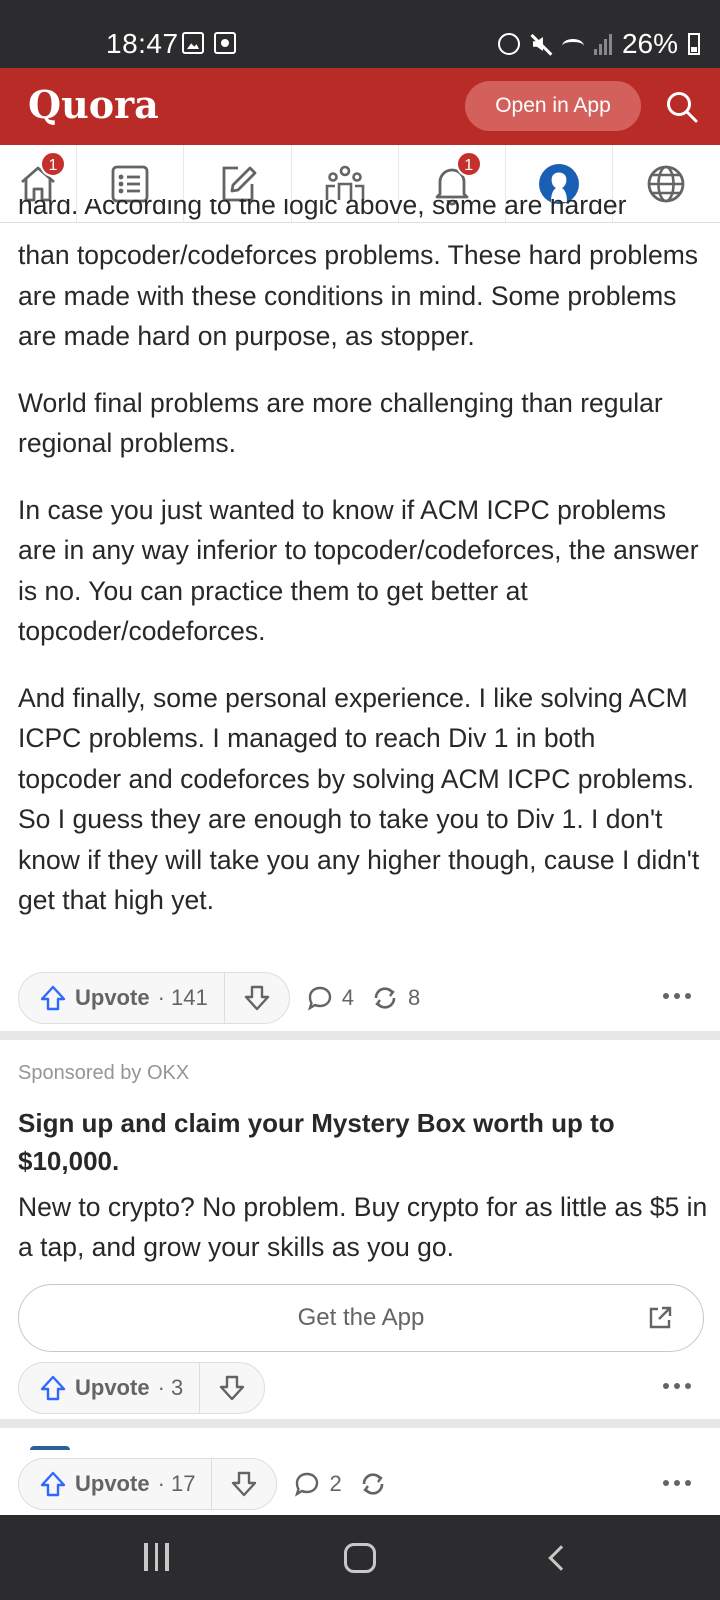 This screenshot has height=1600, width=720. What do you see at coordinates (142, 43) in the screenshot?
I see `status-time: 18:47` at bounding box center [142, 43].